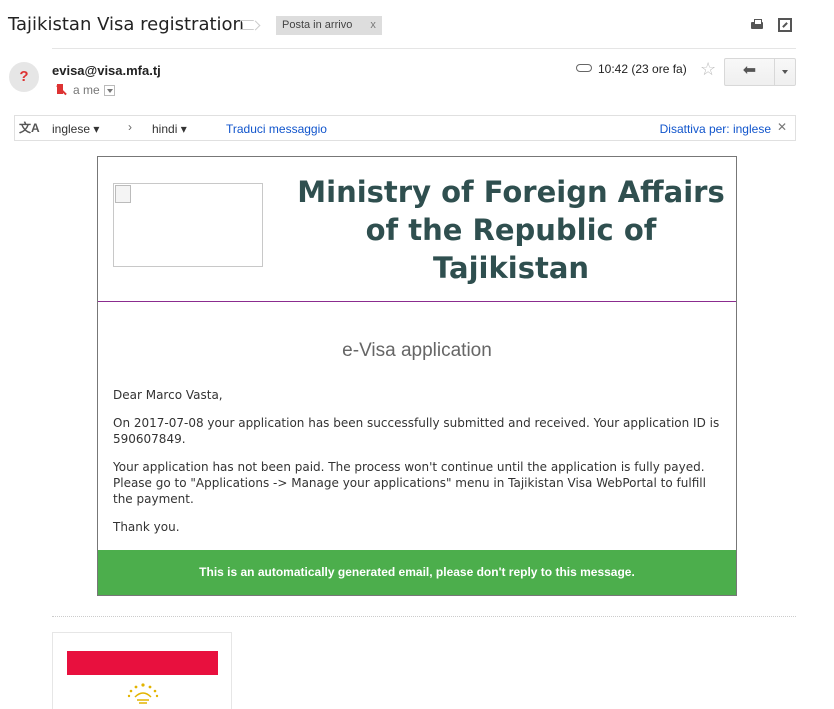 Image resolution: width=834 pixels, height=709 pixels. What do you see at coordinates (146, 527) in the screenshot?
I see `closing: Thank you.` at bounding box center [146, 527].